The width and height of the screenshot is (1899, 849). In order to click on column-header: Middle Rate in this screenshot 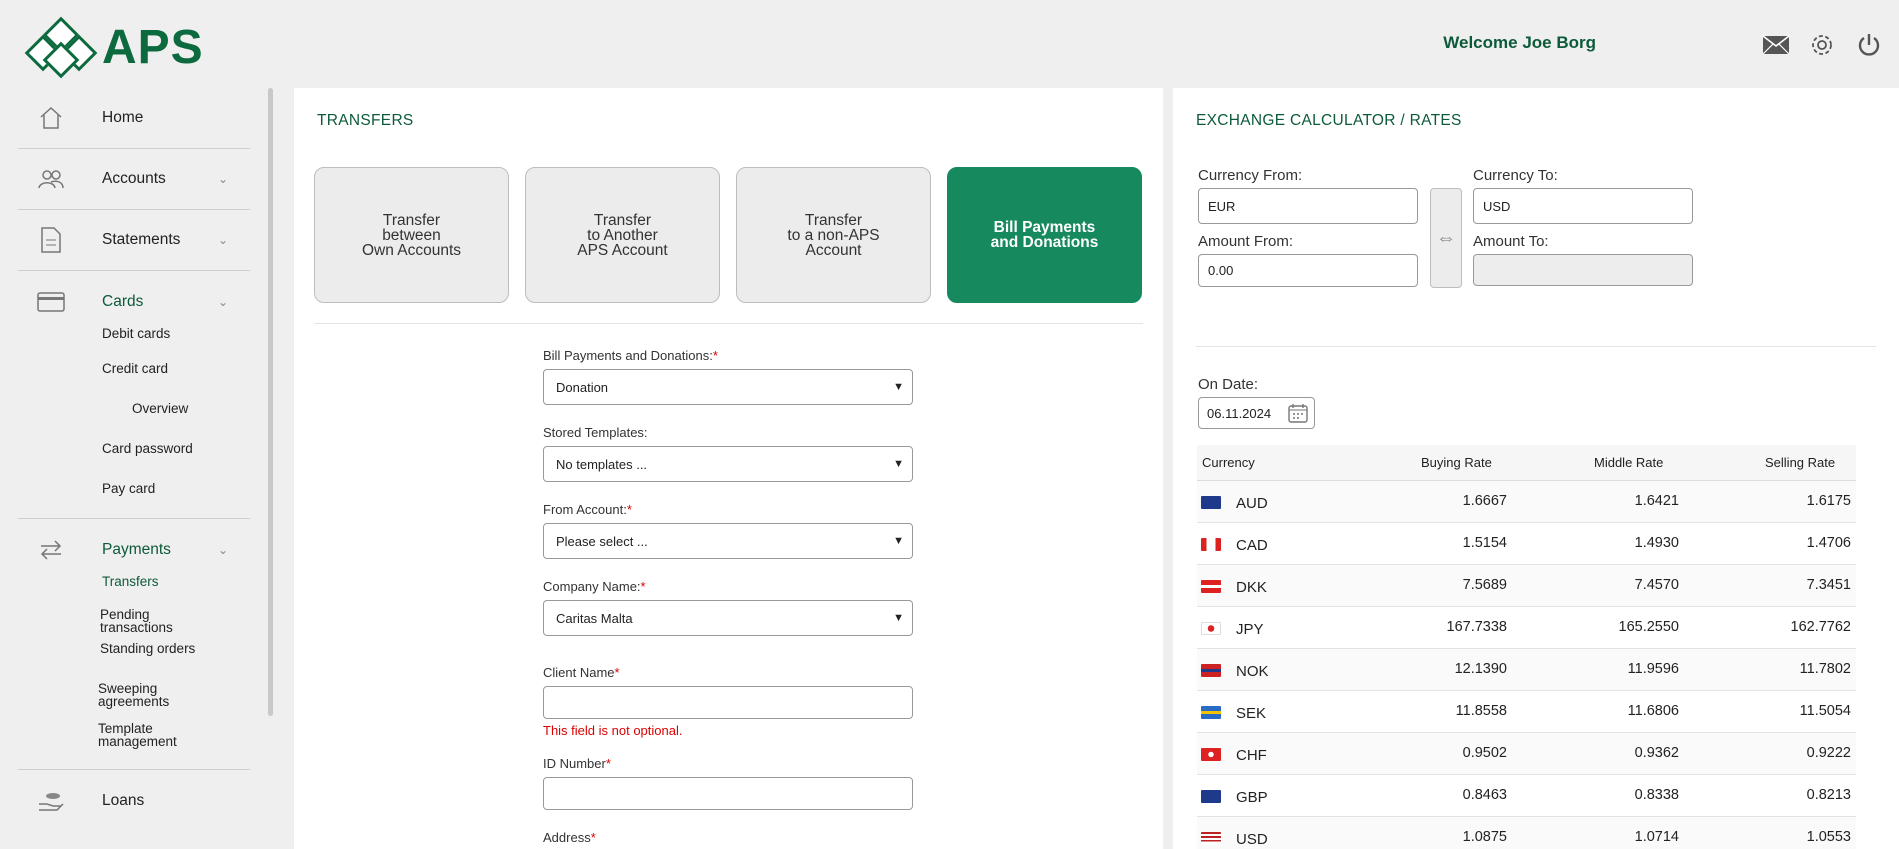, I will do `click(1629, 462)`.